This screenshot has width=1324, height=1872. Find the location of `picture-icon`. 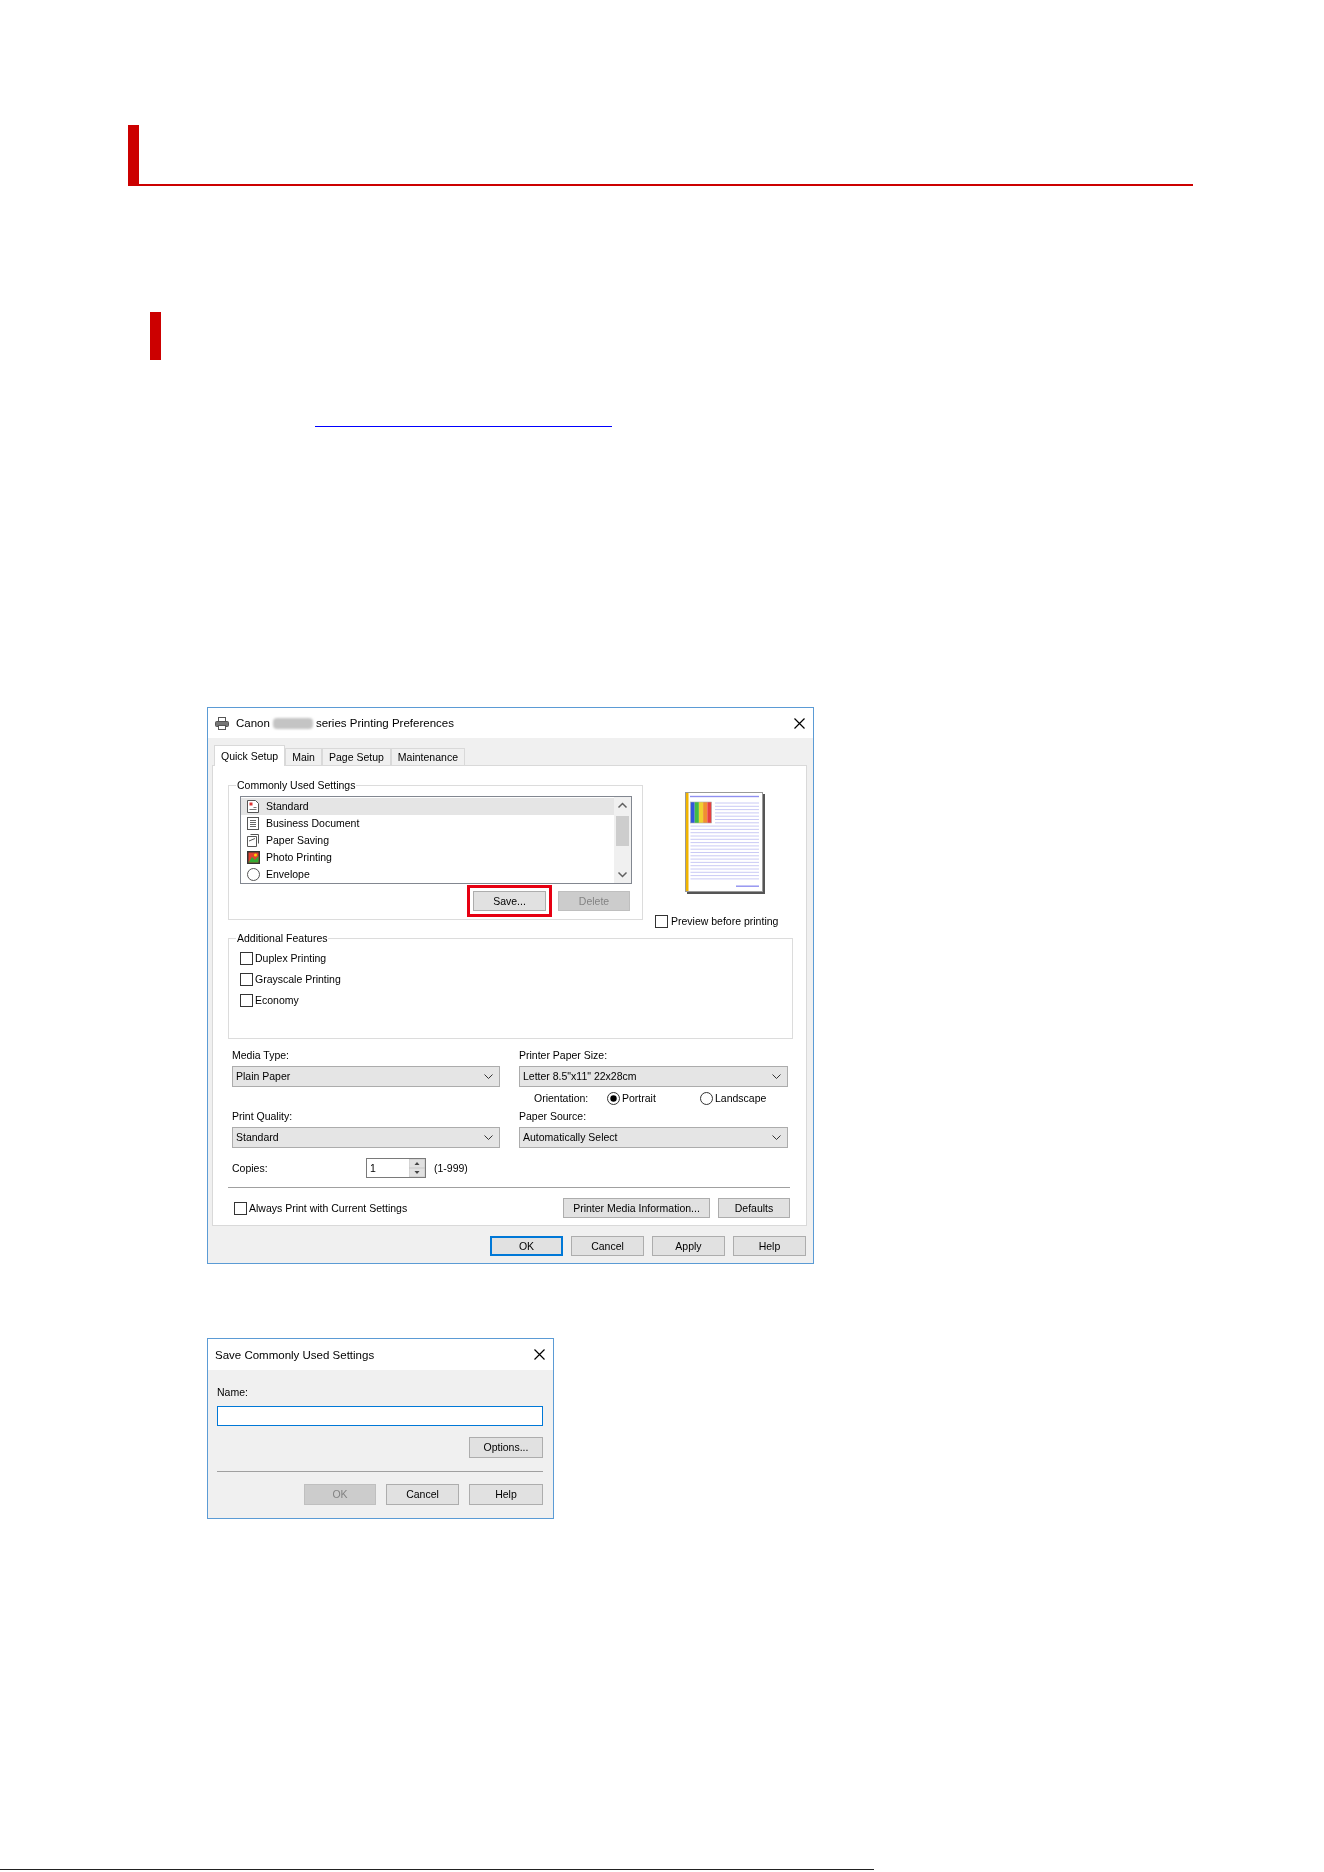

picture-icon is located at coordinates (253, 857).